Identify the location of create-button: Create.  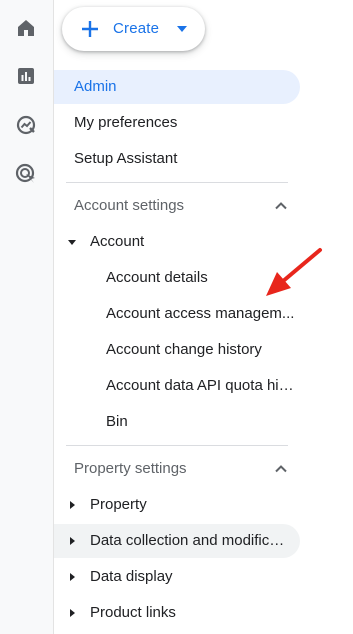
(133, 29).